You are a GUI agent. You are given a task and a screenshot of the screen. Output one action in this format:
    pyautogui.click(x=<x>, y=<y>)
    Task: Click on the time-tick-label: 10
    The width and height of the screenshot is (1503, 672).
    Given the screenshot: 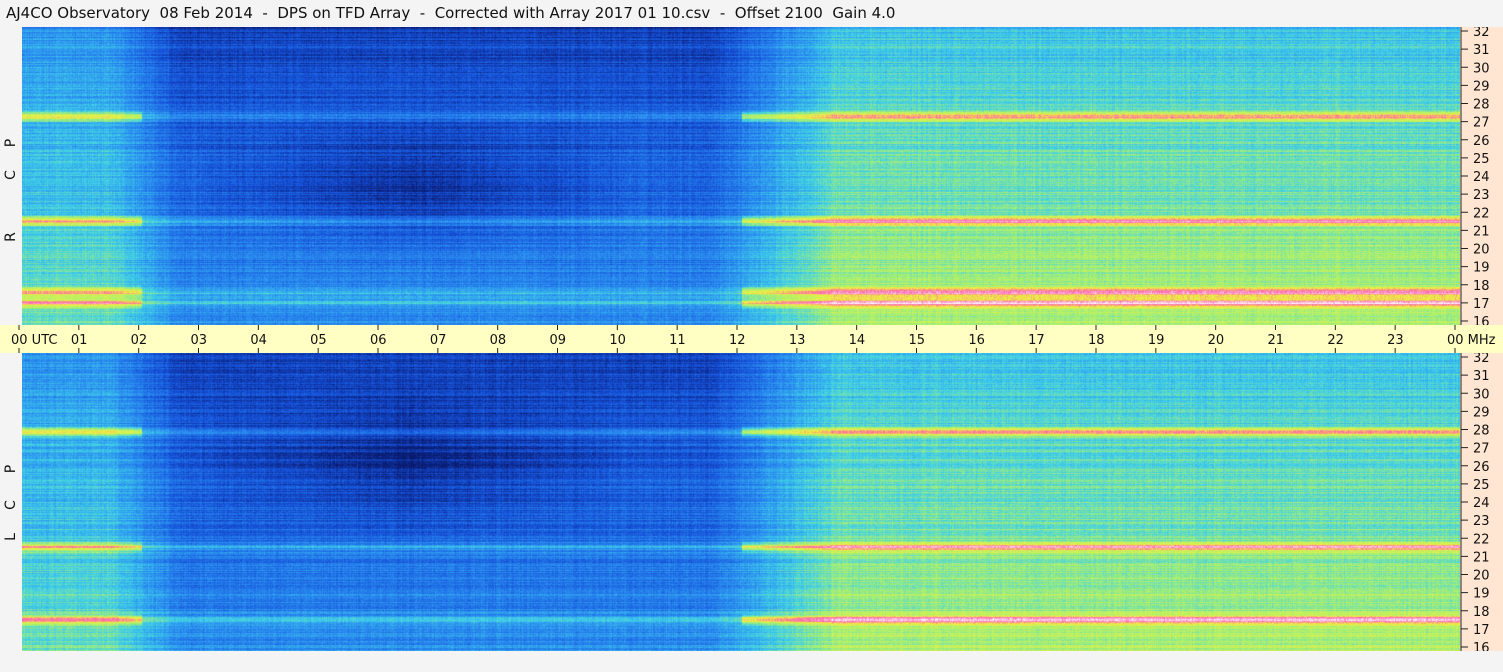 What is the action you would take?
    pyautogui.click(x=617, y=340)
    